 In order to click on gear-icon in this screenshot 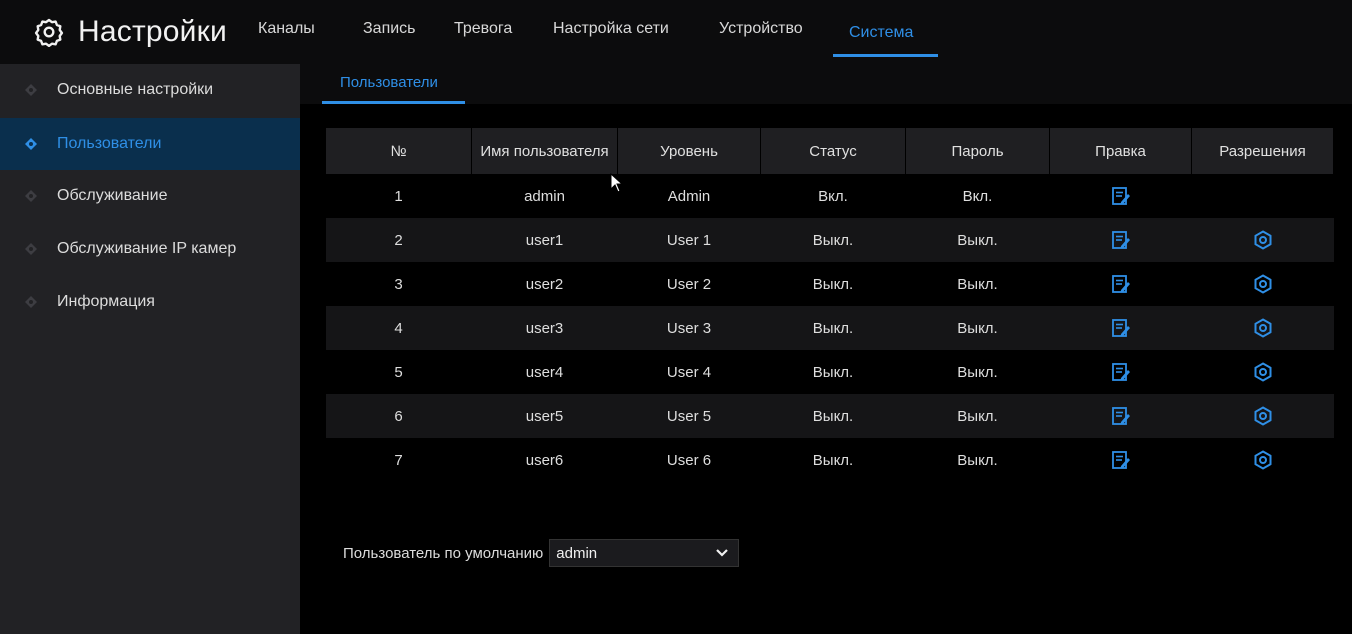, I will do `click(49, 32)`.